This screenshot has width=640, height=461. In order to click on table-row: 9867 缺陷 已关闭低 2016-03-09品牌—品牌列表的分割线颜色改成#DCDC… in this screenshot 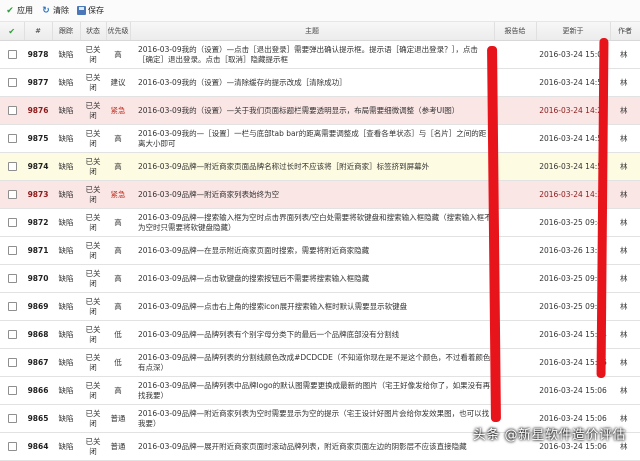, I will do `click(320, 362)`.